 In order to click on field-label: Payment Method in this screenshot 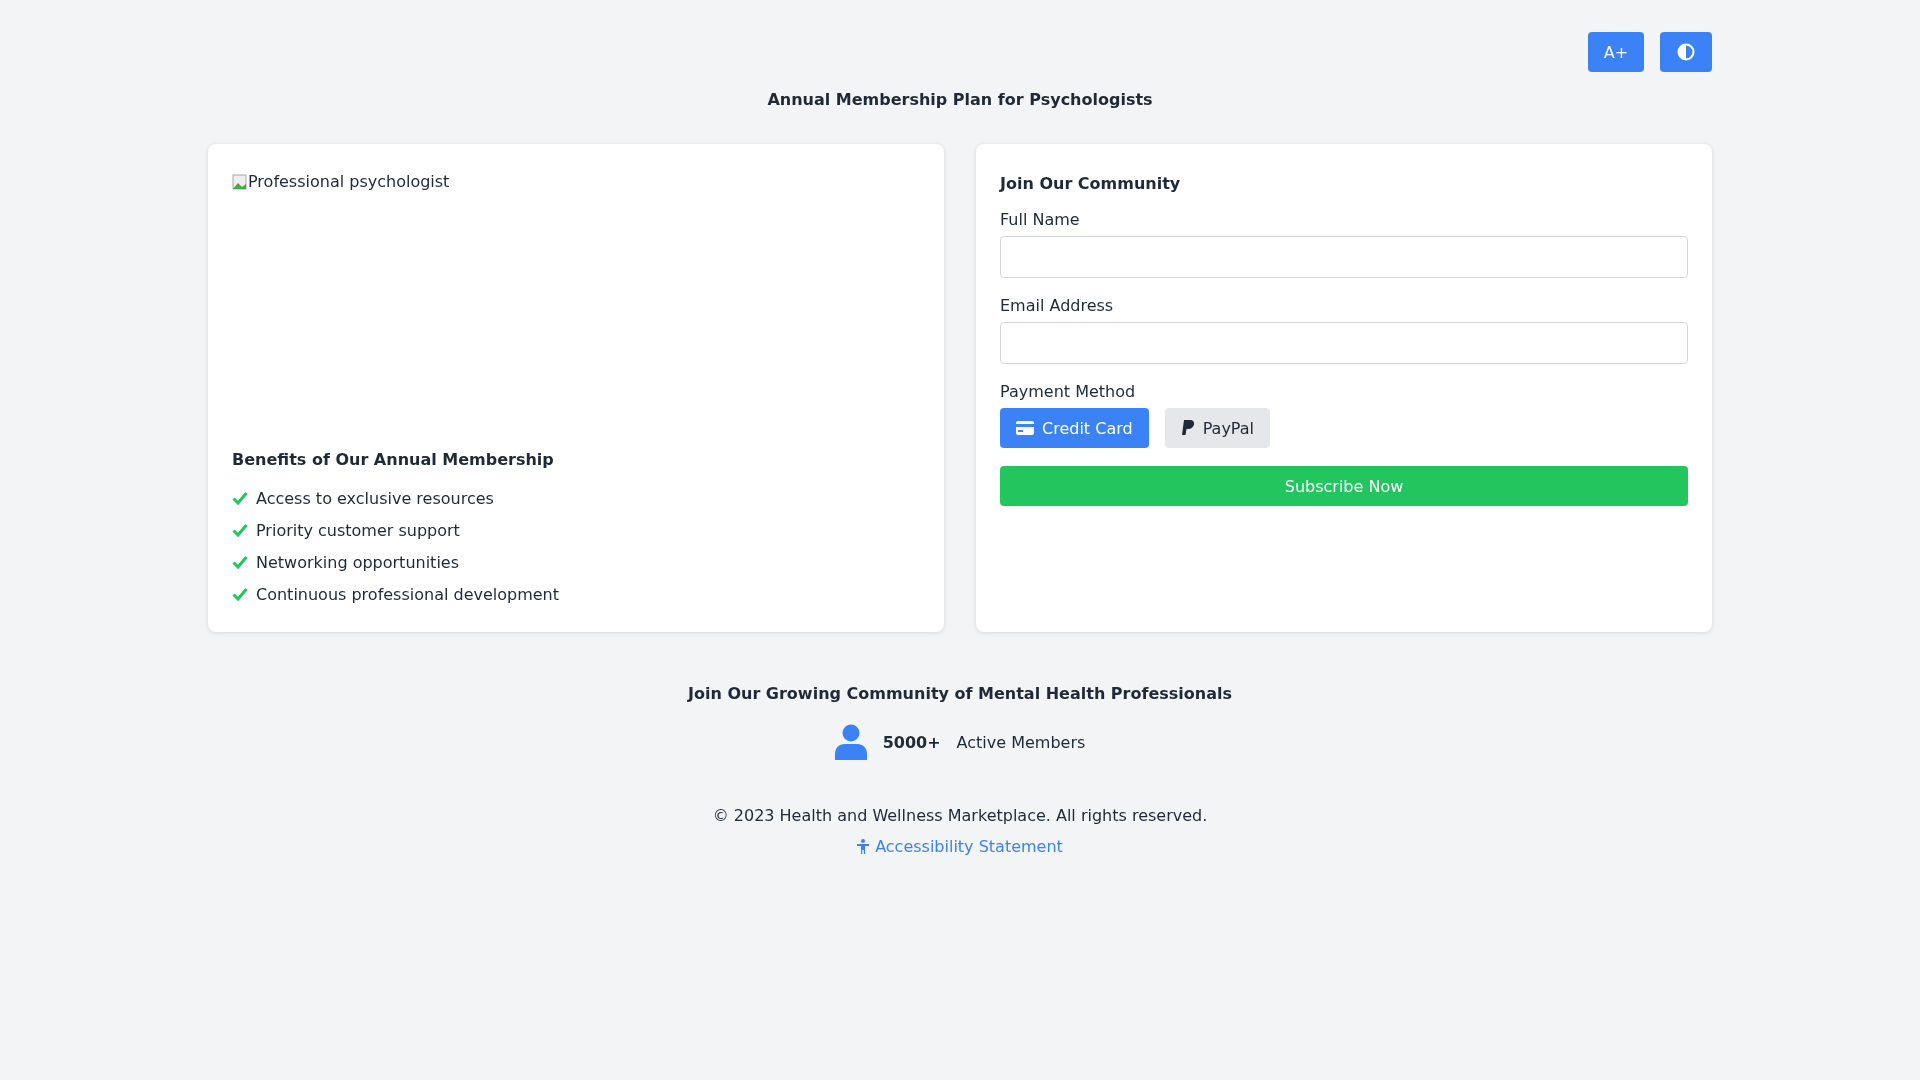, I will do `click(1068, 392)`.